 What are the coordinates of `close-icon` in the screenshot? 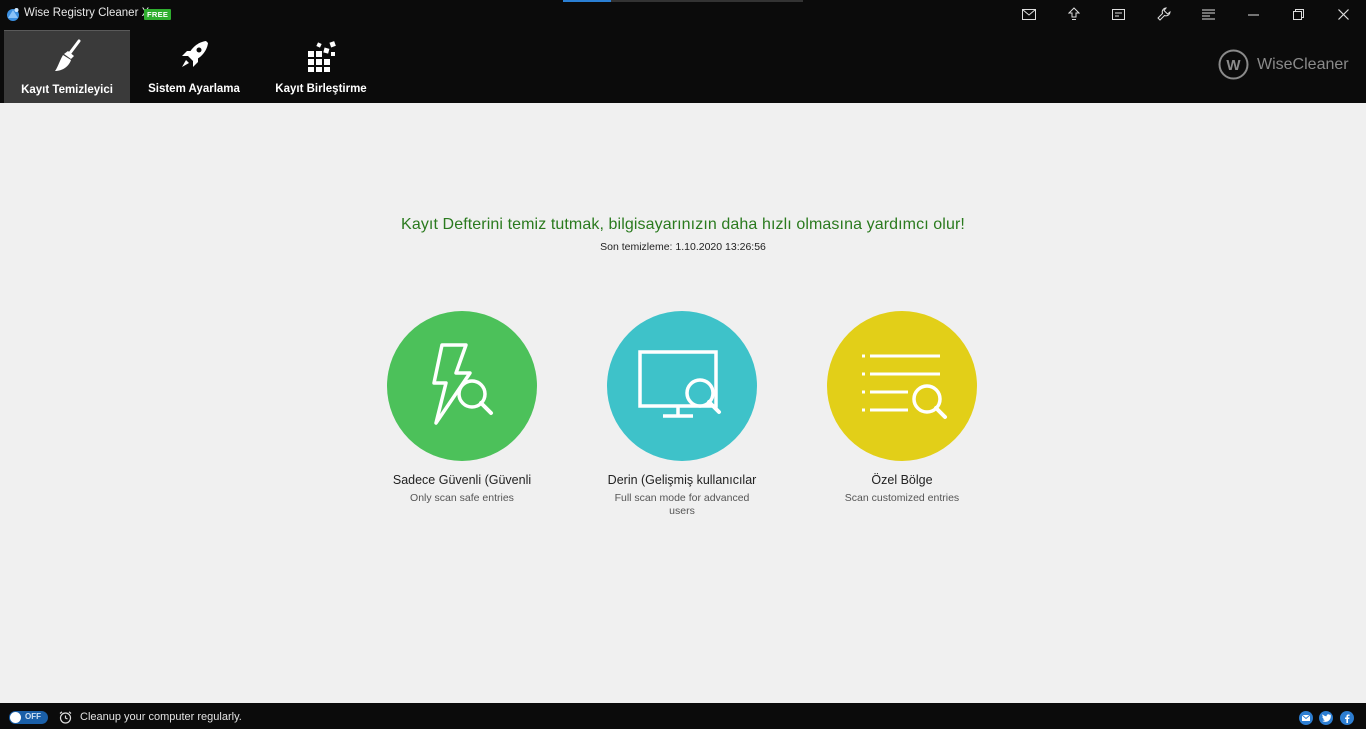 It's located at (1343, 14).